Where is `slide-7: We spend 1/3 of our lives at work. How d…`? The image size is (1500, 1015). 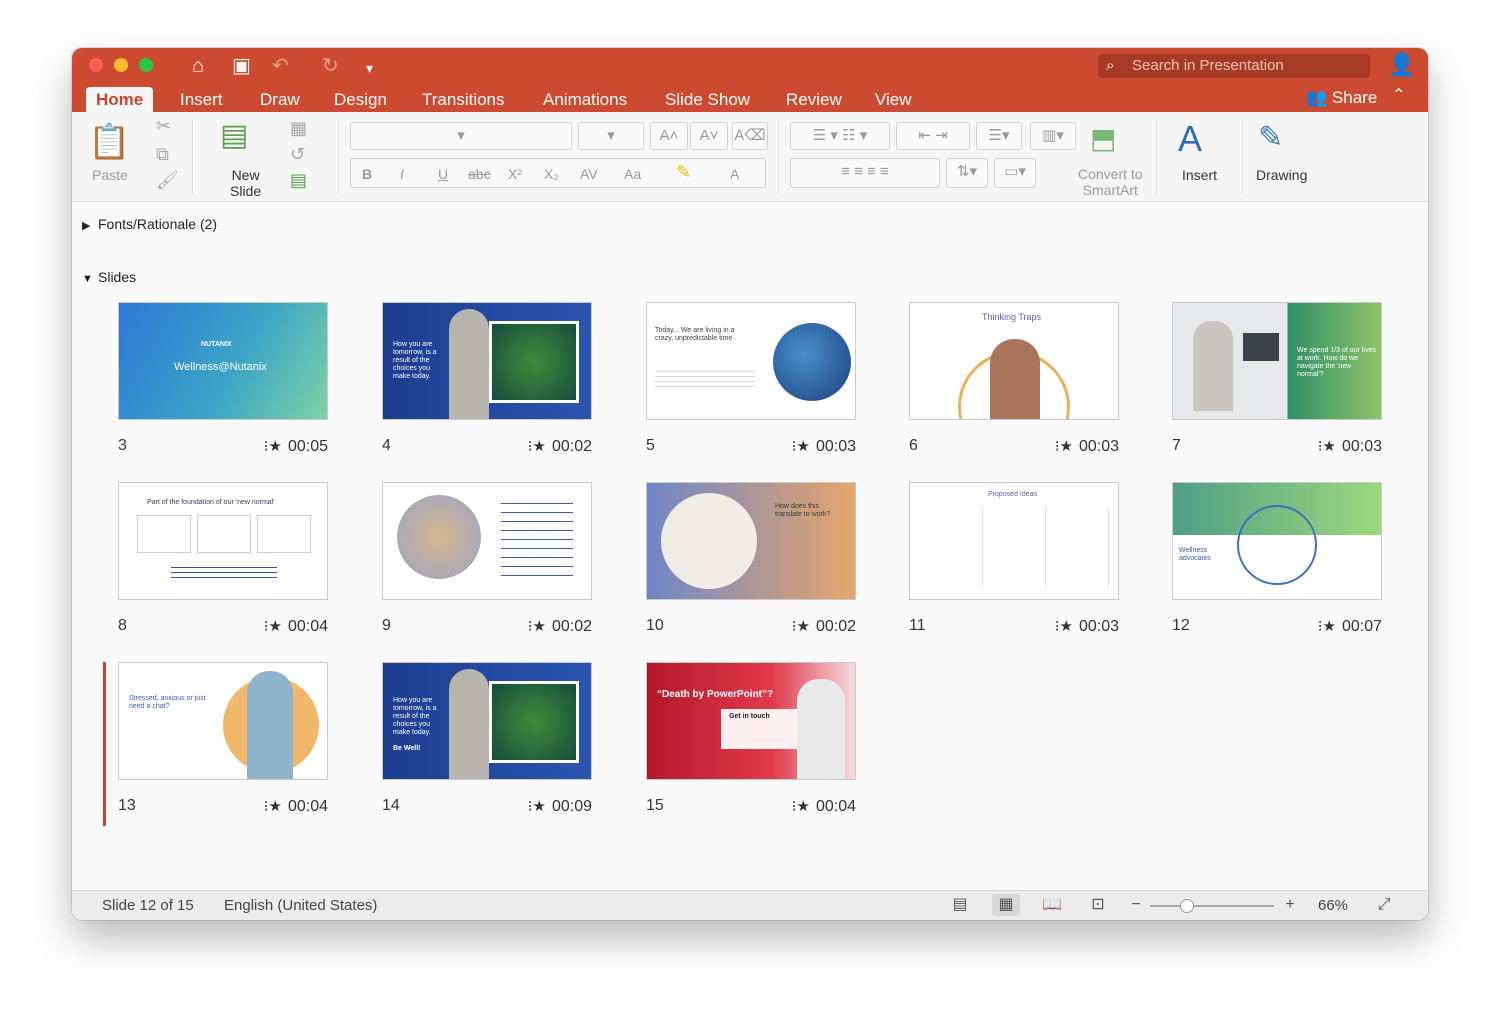 slide-7: We spend 1/3 of our lives at work. How d… is located at coordinates (1277, 382).